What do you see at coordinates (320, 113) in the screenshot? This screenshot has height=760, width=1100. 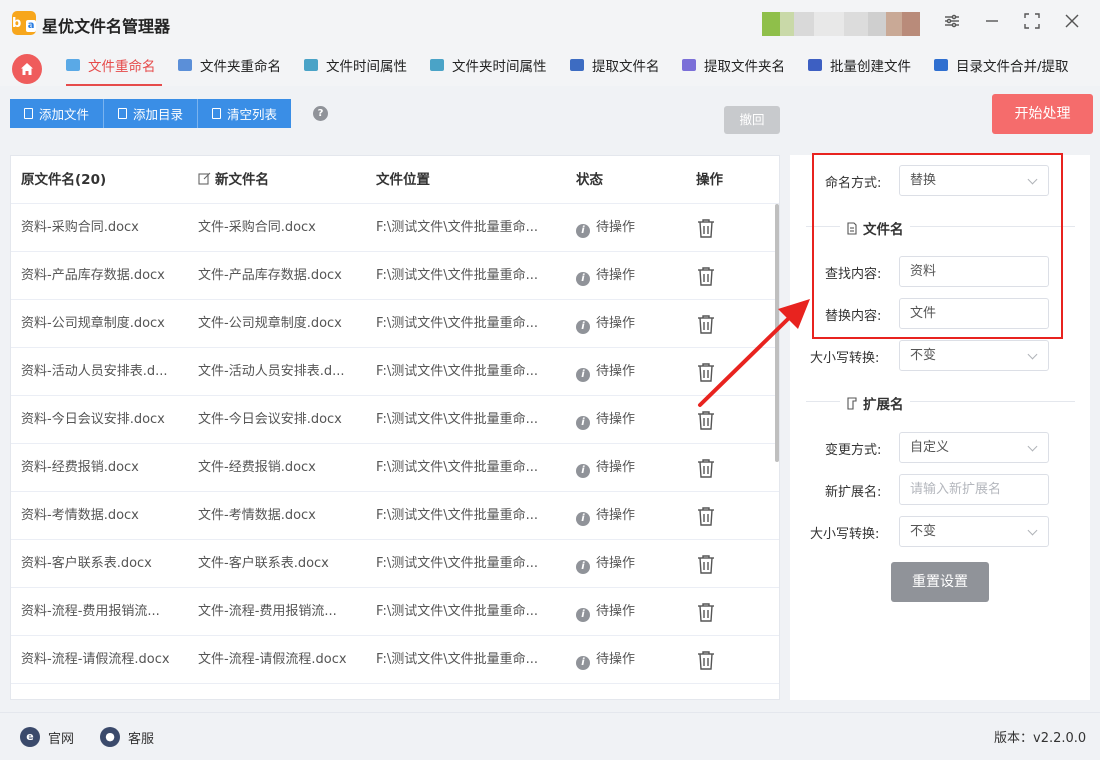 I see `help-icon: ?` at bounding box center [320, 113].